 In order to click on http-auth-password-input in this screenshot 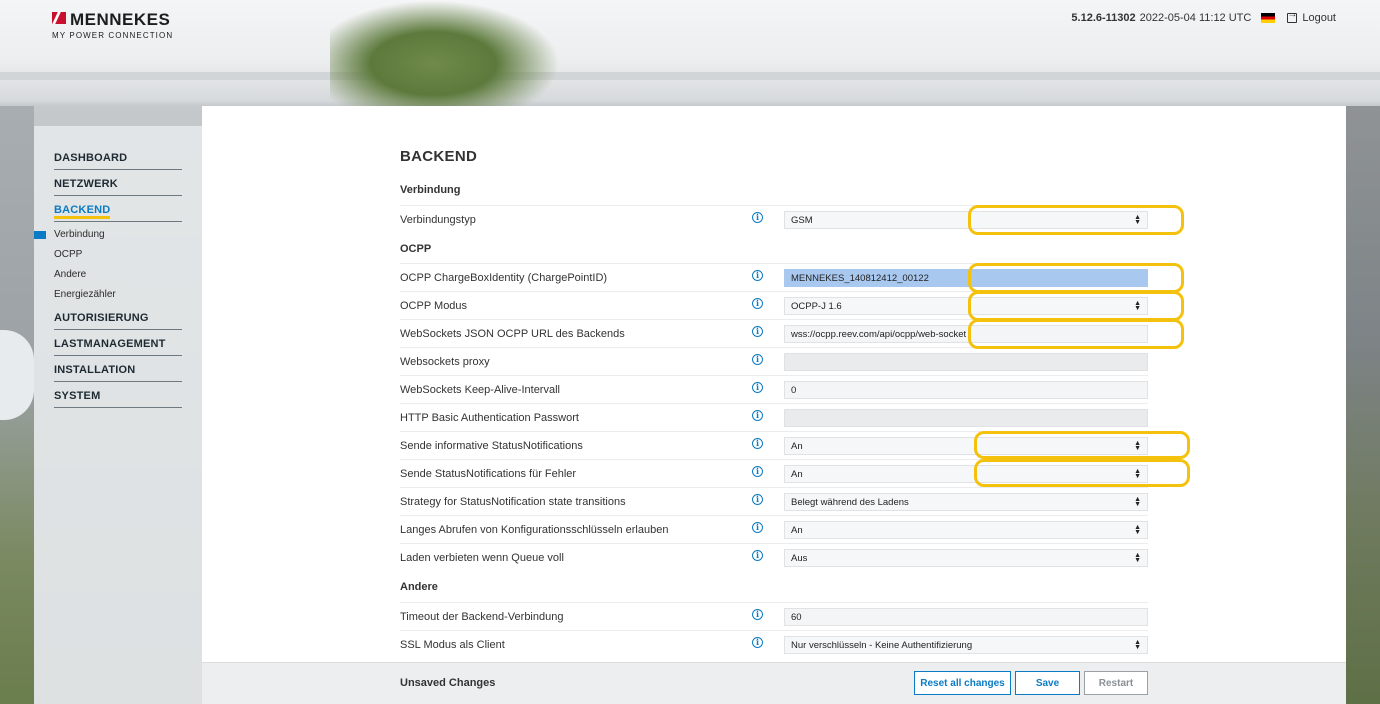, I will do `click(966, 418)`.